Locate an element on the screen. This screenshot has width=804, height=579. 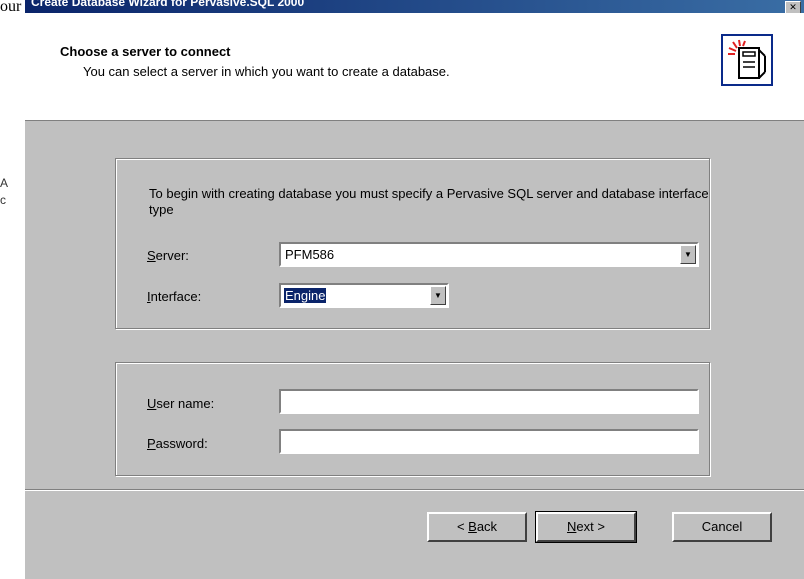
interface-value: Engine is located at coordinates (305, 295).